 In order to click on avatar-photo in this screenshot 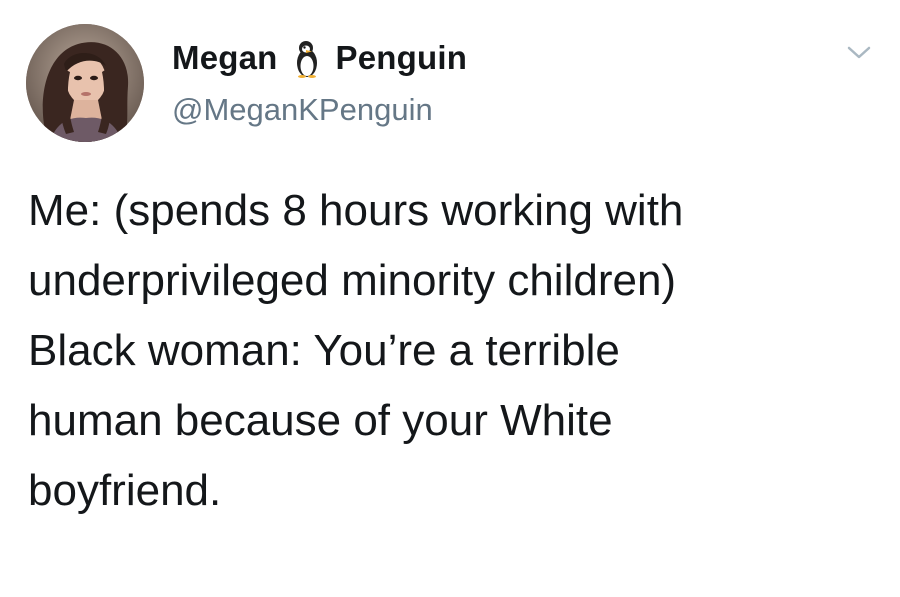, I will do `click(85, 83)`.